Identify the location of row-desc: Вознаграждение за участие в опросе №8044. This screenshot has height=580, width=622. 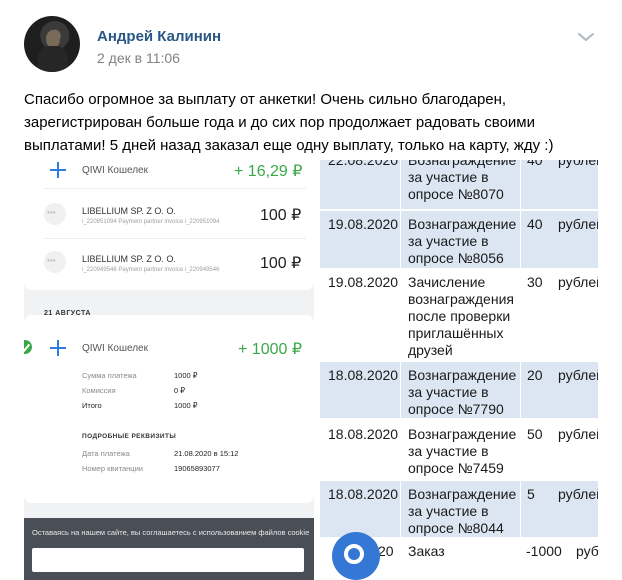
(462, 511).